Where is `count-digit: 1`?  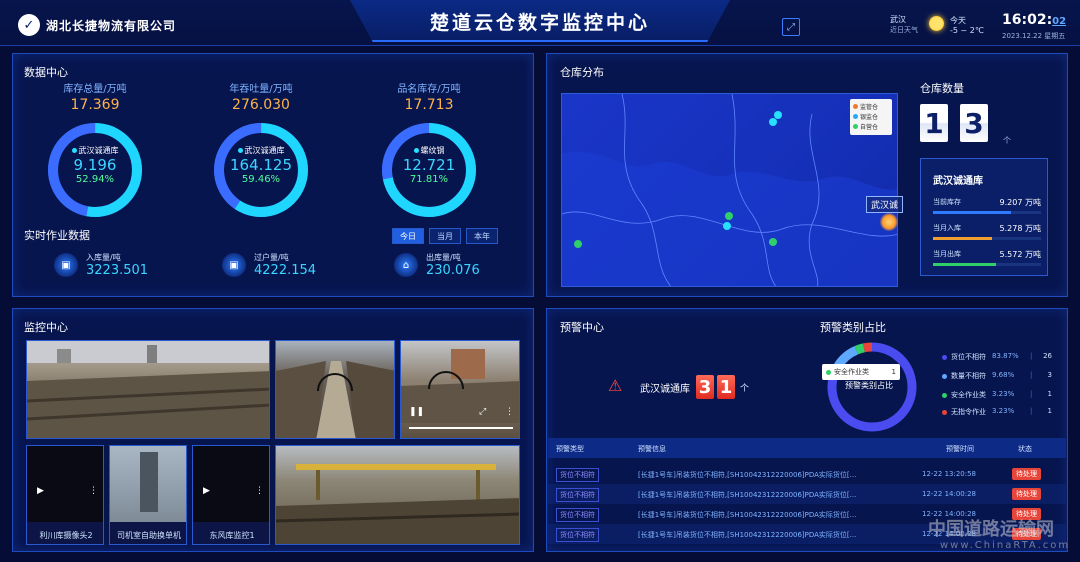 count-digit: 1 is located at coordinates (934, 123).